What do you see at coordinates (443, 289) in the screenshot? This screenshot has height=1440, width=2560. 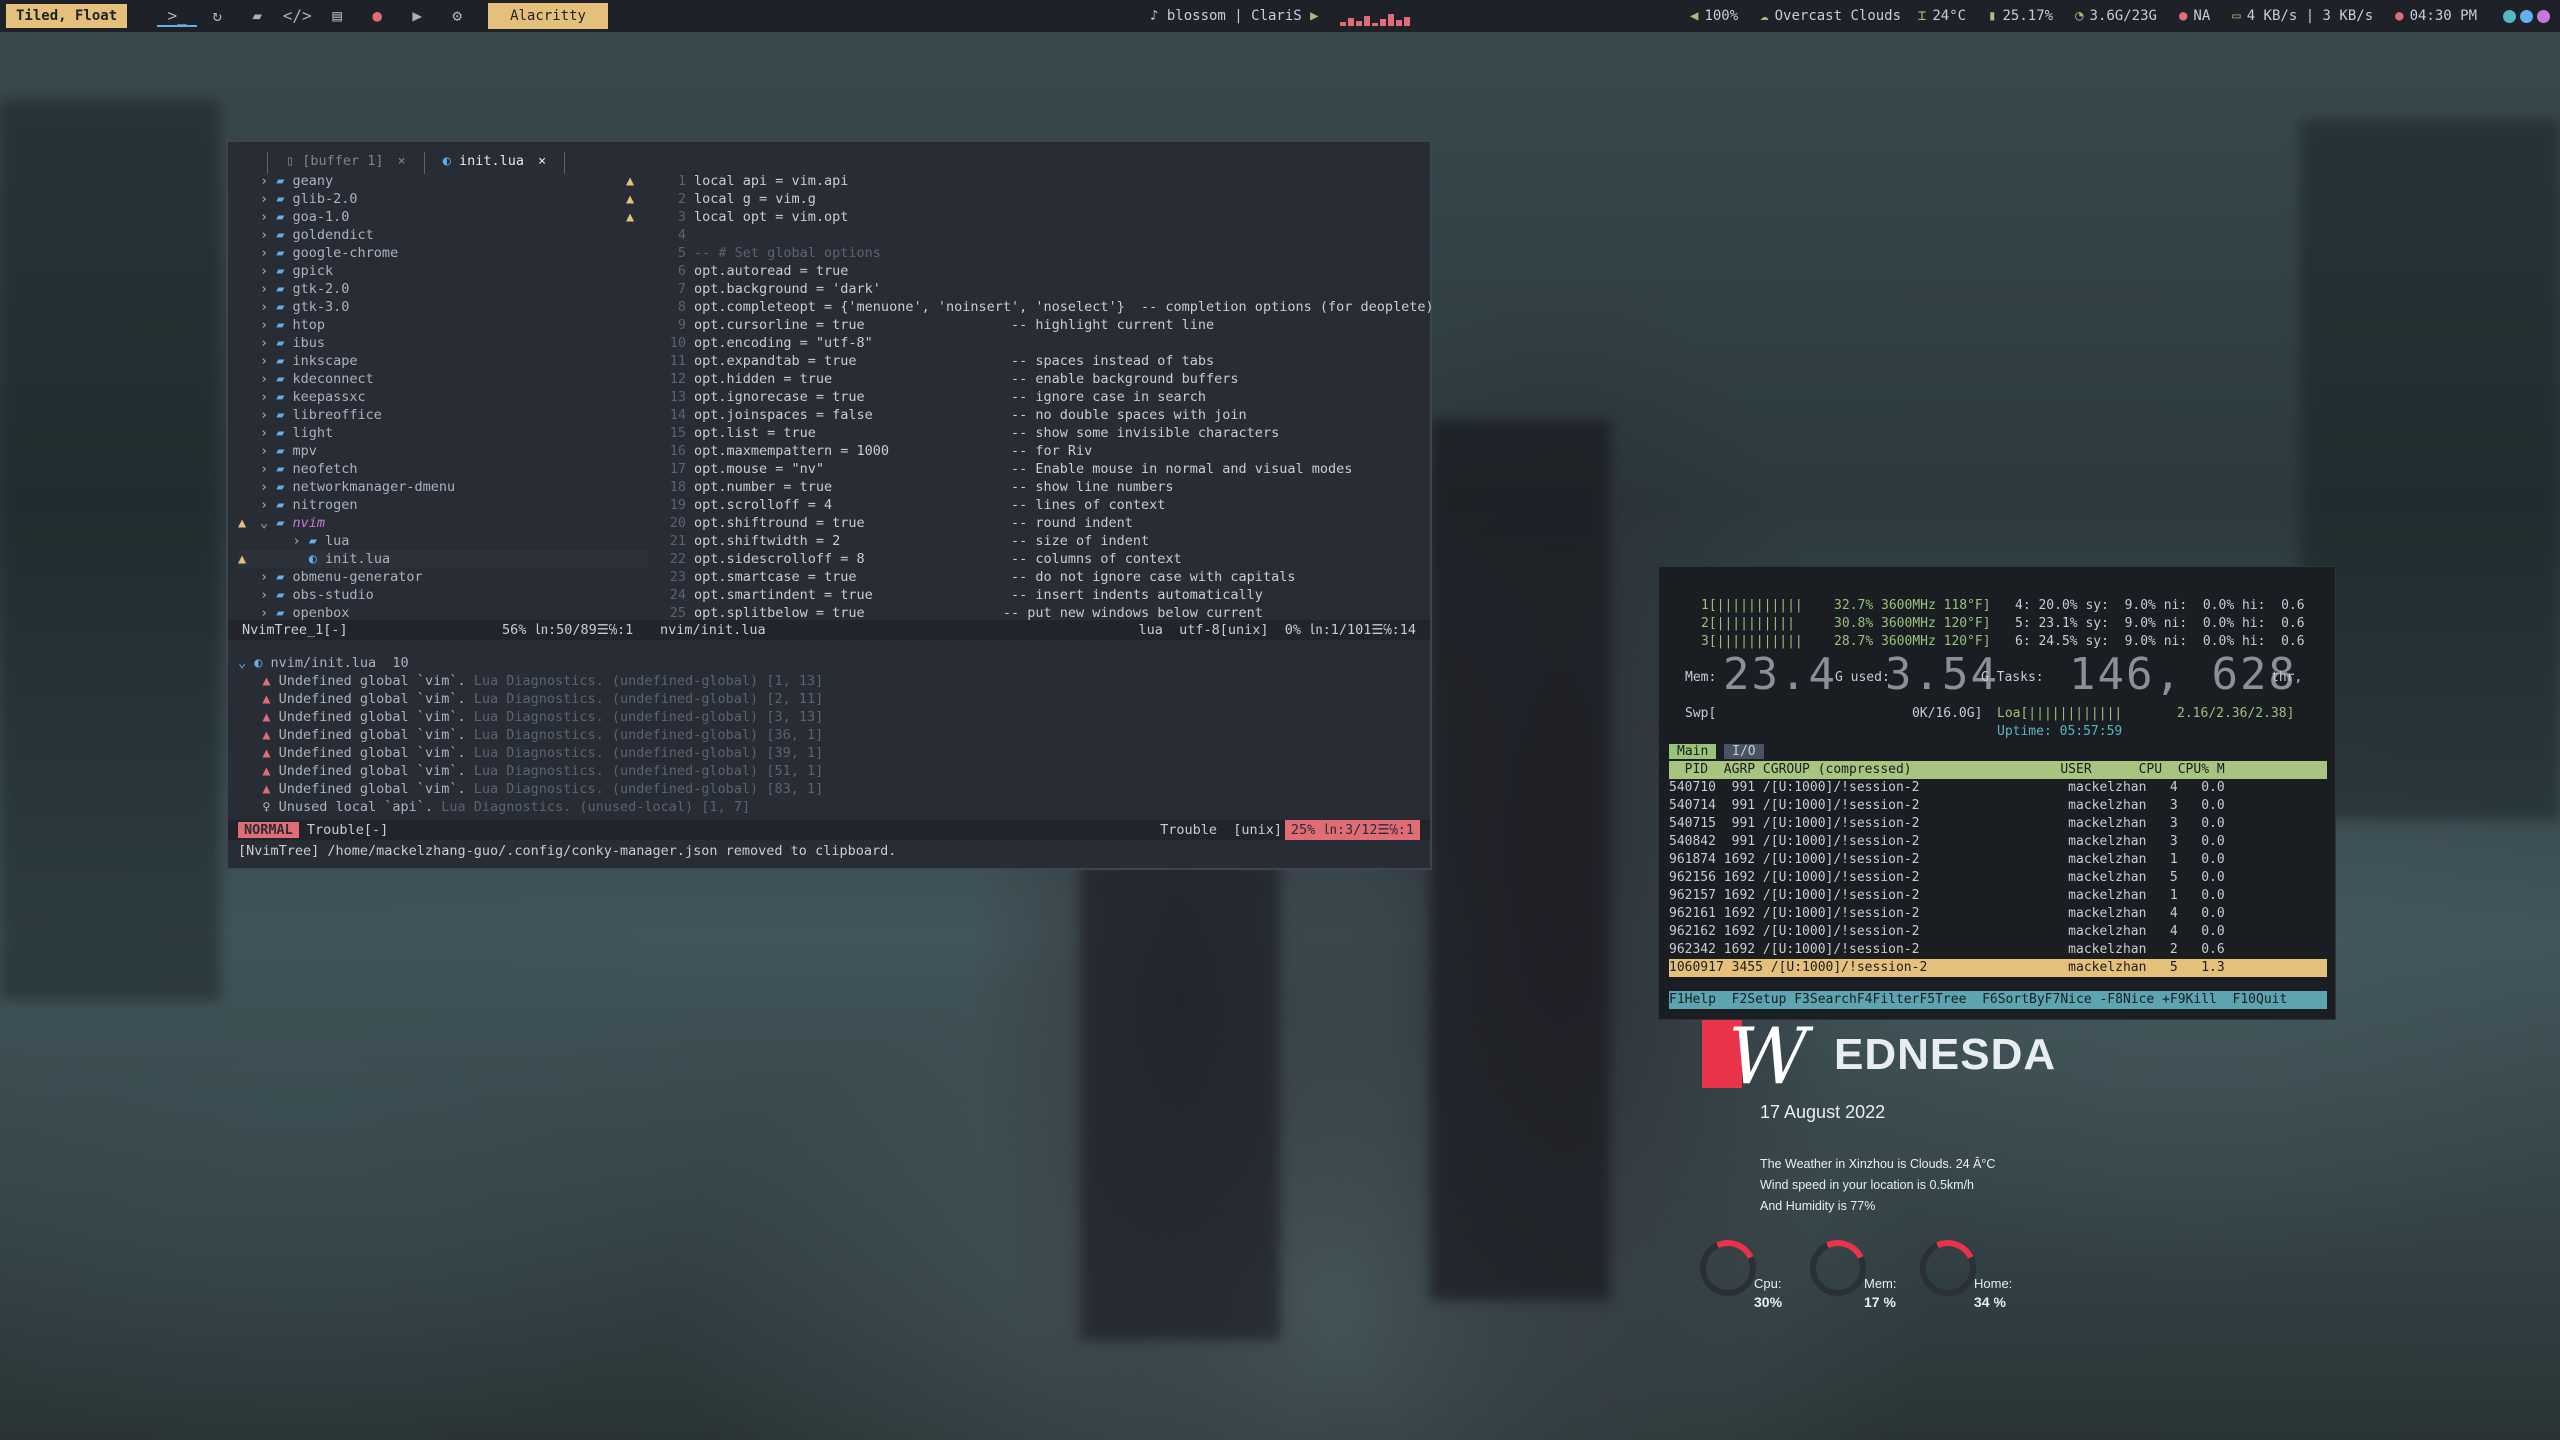 I see `tree-item: › ▰ gtk-2.0` at bounding box center [443, 289].